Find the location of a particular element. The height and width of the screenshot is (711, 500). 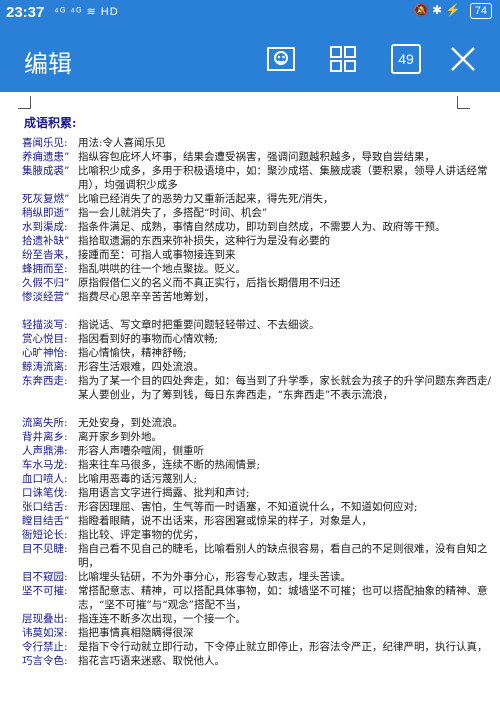

image-recognize-icon is located at coordinates (281, 59).